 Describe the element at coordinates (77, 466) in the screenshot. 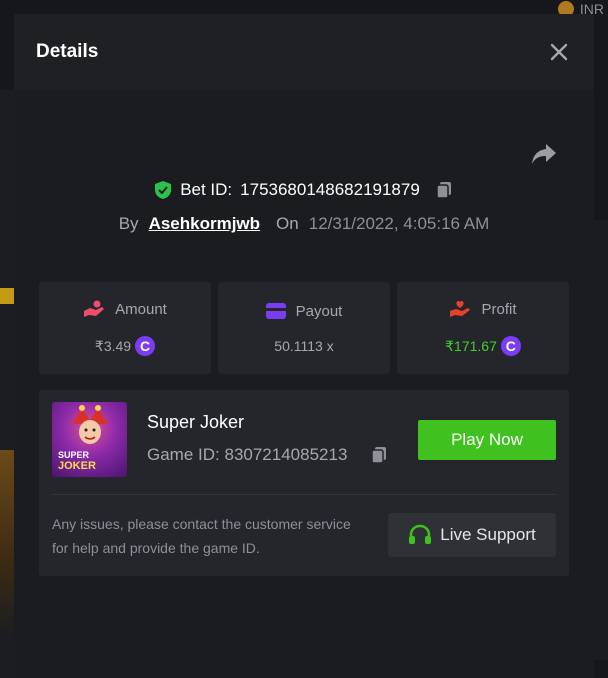

I see `thumbnail-title-line2: JOKER` at that location.